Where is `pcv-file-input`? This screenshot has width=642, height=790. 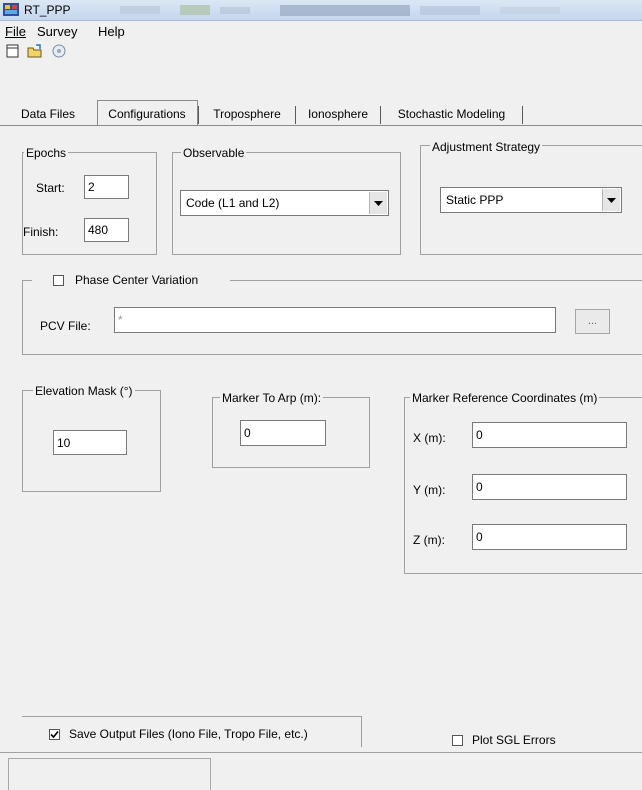 pcv-file-input is located at coordinates (335, 320).